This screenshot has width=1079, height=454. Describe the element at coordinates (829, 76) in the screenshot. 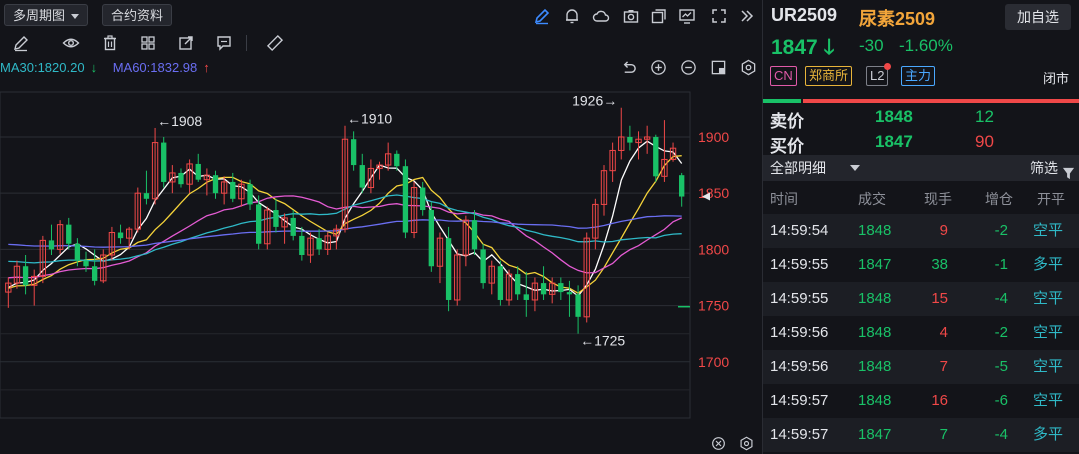

I see `tag-exchange: 郑商所` at that location.